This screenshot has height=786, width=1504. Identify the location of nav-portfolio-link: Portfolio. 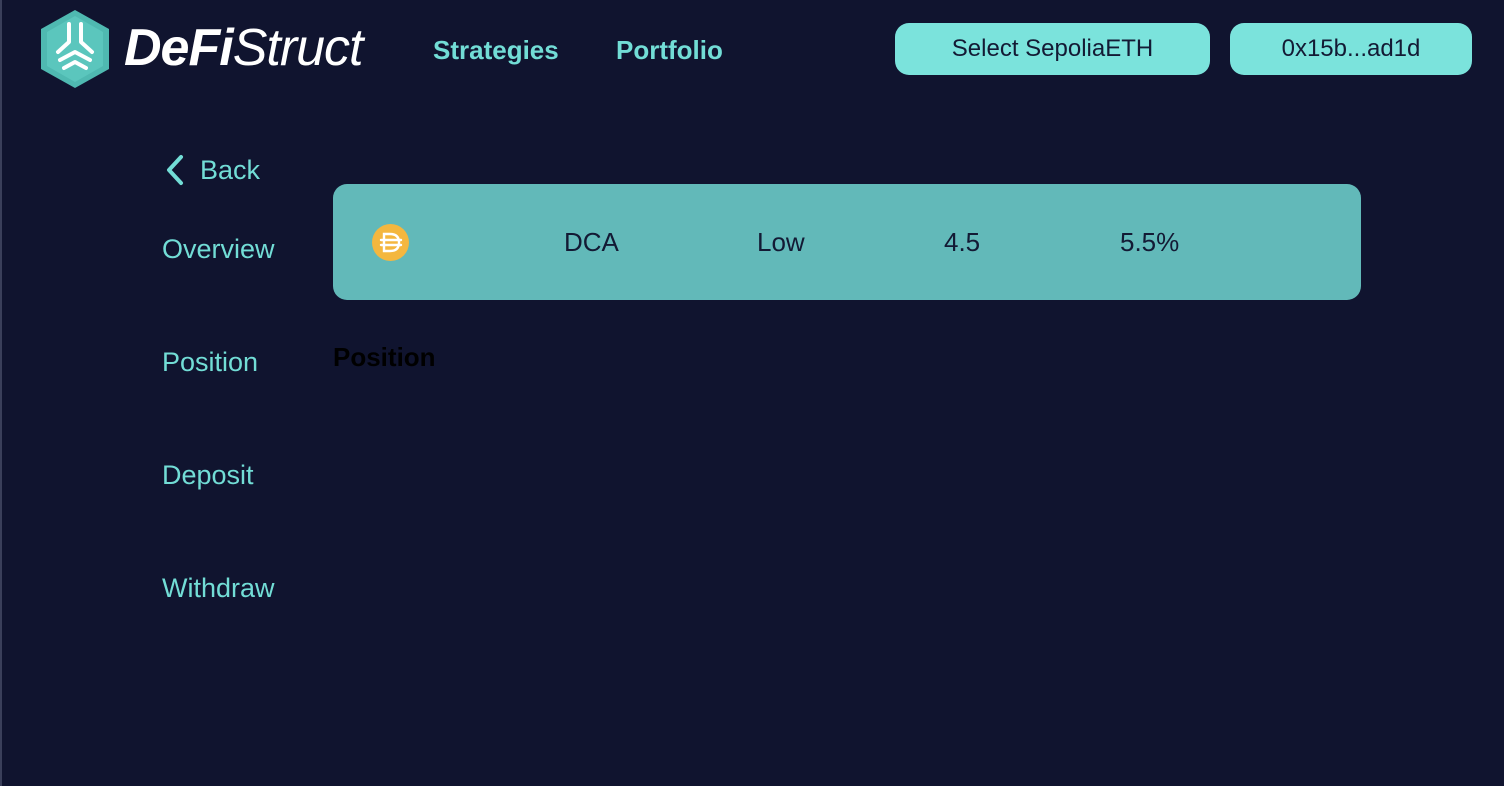
(669, 50).